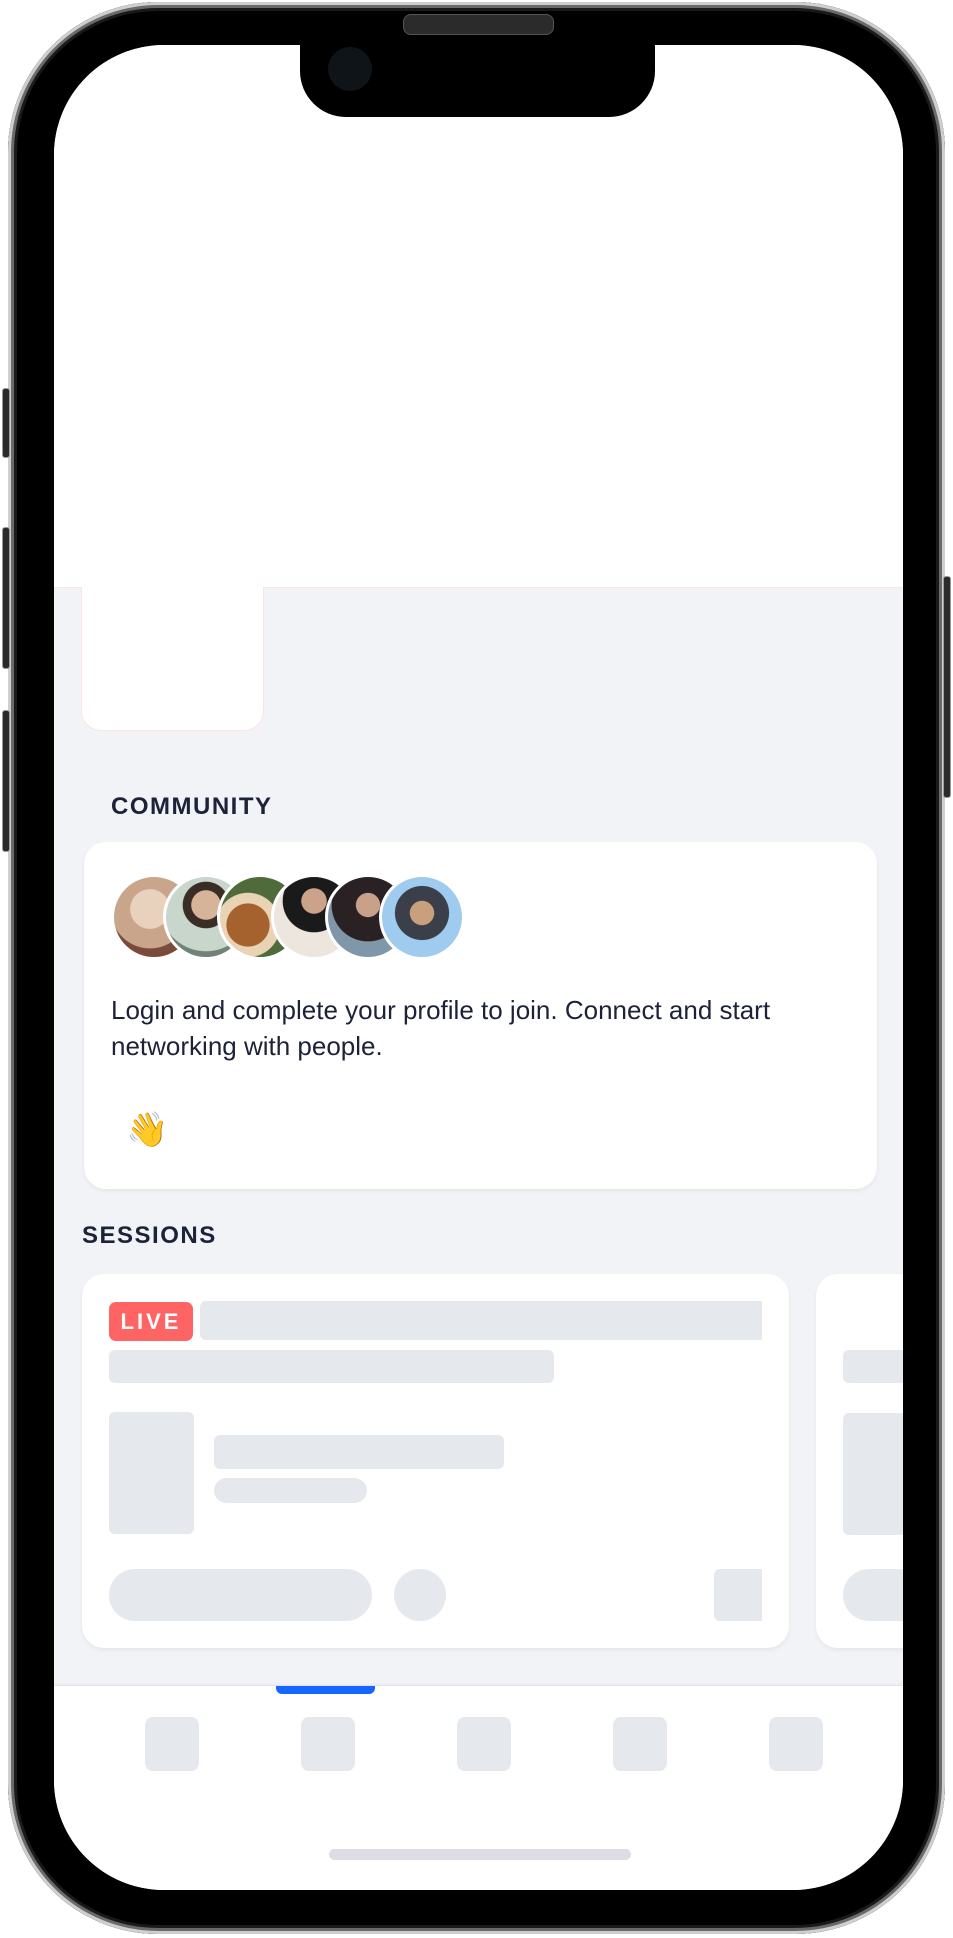 Image resolution: width=953 pixels, height=1938 pixels. What do you see at coordinates (947, 687) in the screenshot?
I see `power-button` at bounding box center [947, 687].